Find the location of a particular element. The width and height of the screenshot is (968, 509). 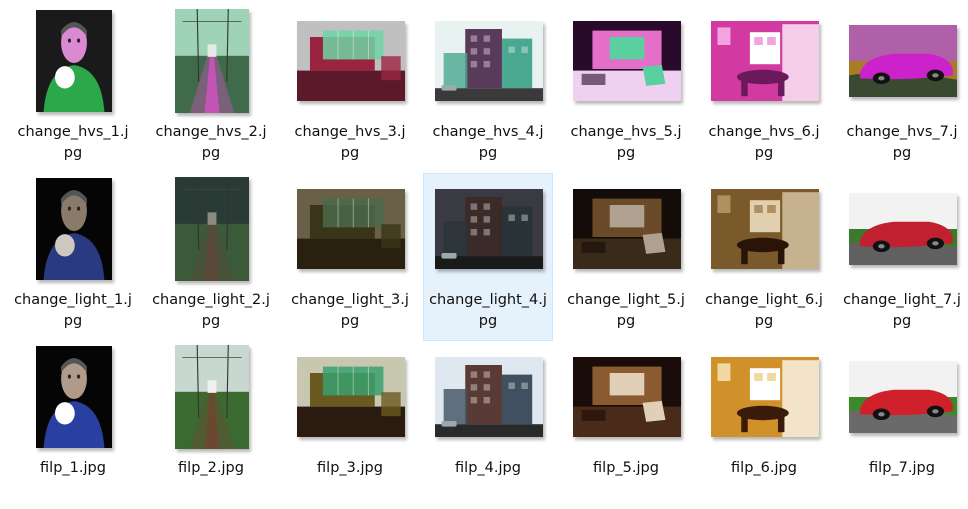

file-name-label: filp_5.jpg is located at coordinates (626, 468).